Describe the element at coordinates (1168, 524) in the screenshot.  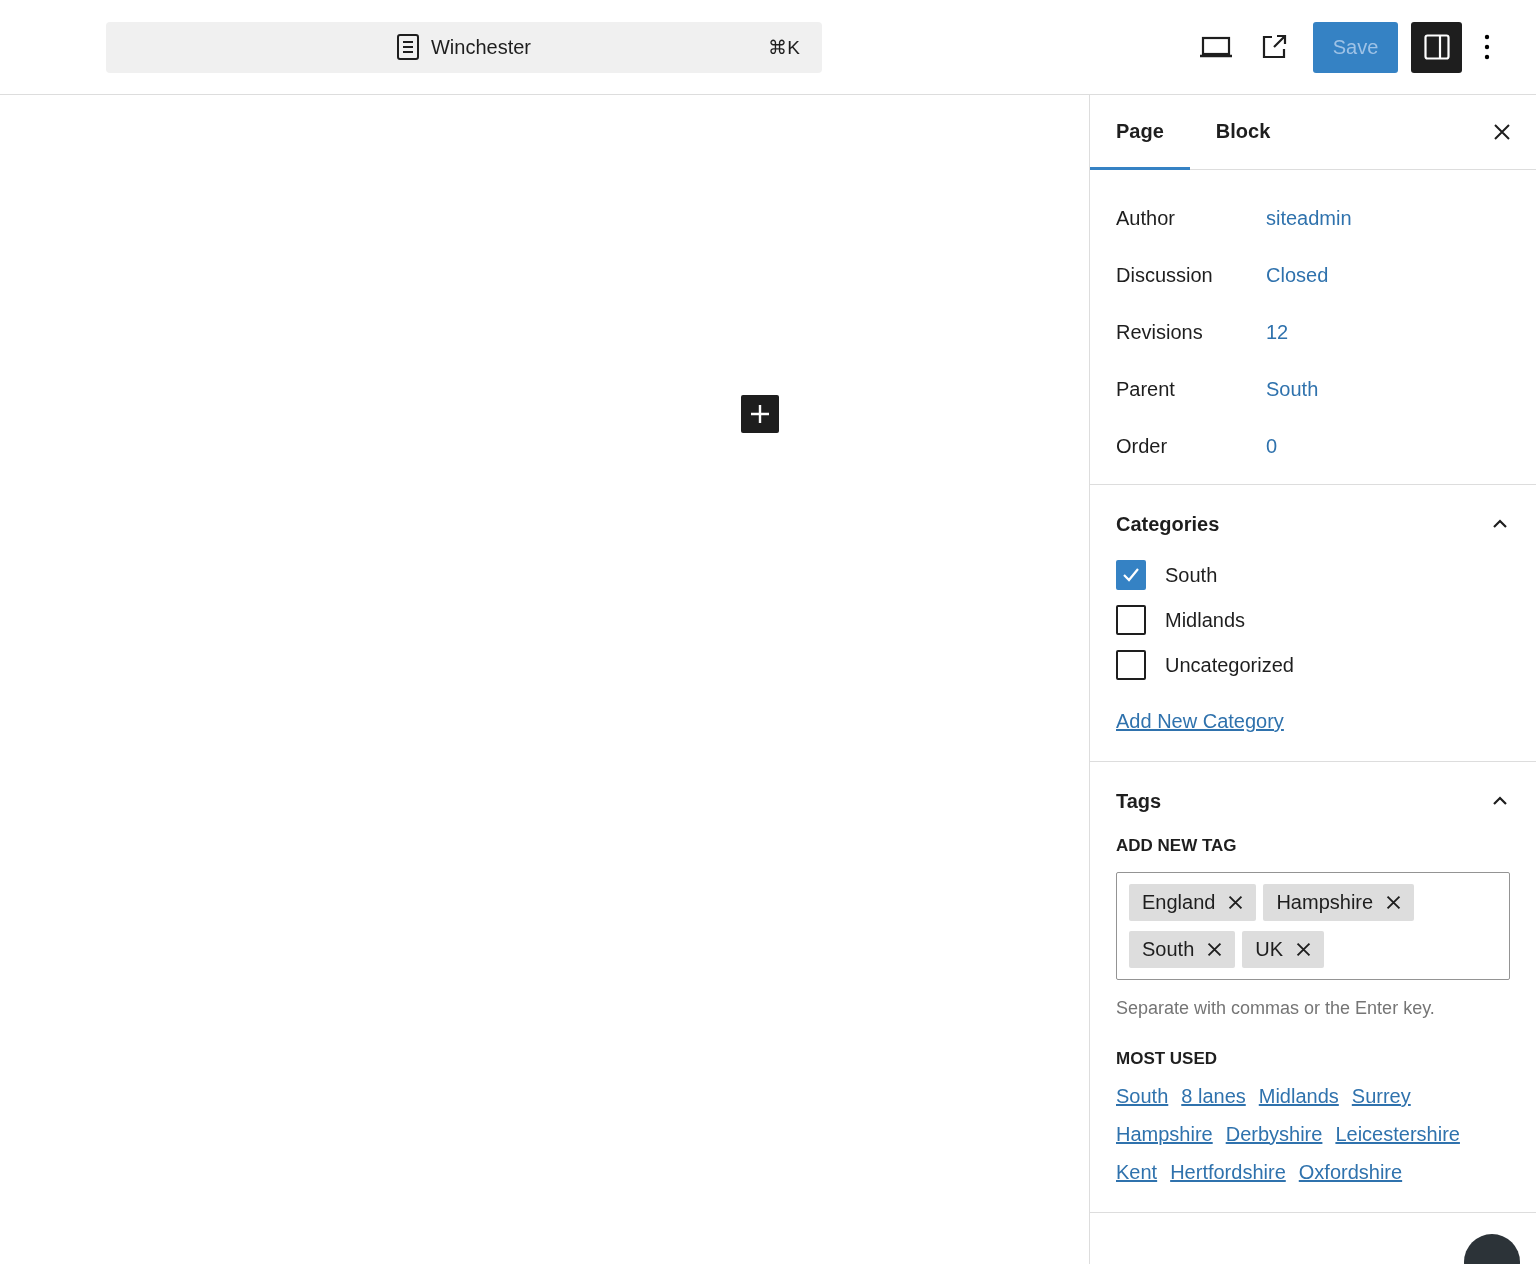
I see `panel-title: Categories` at that location.